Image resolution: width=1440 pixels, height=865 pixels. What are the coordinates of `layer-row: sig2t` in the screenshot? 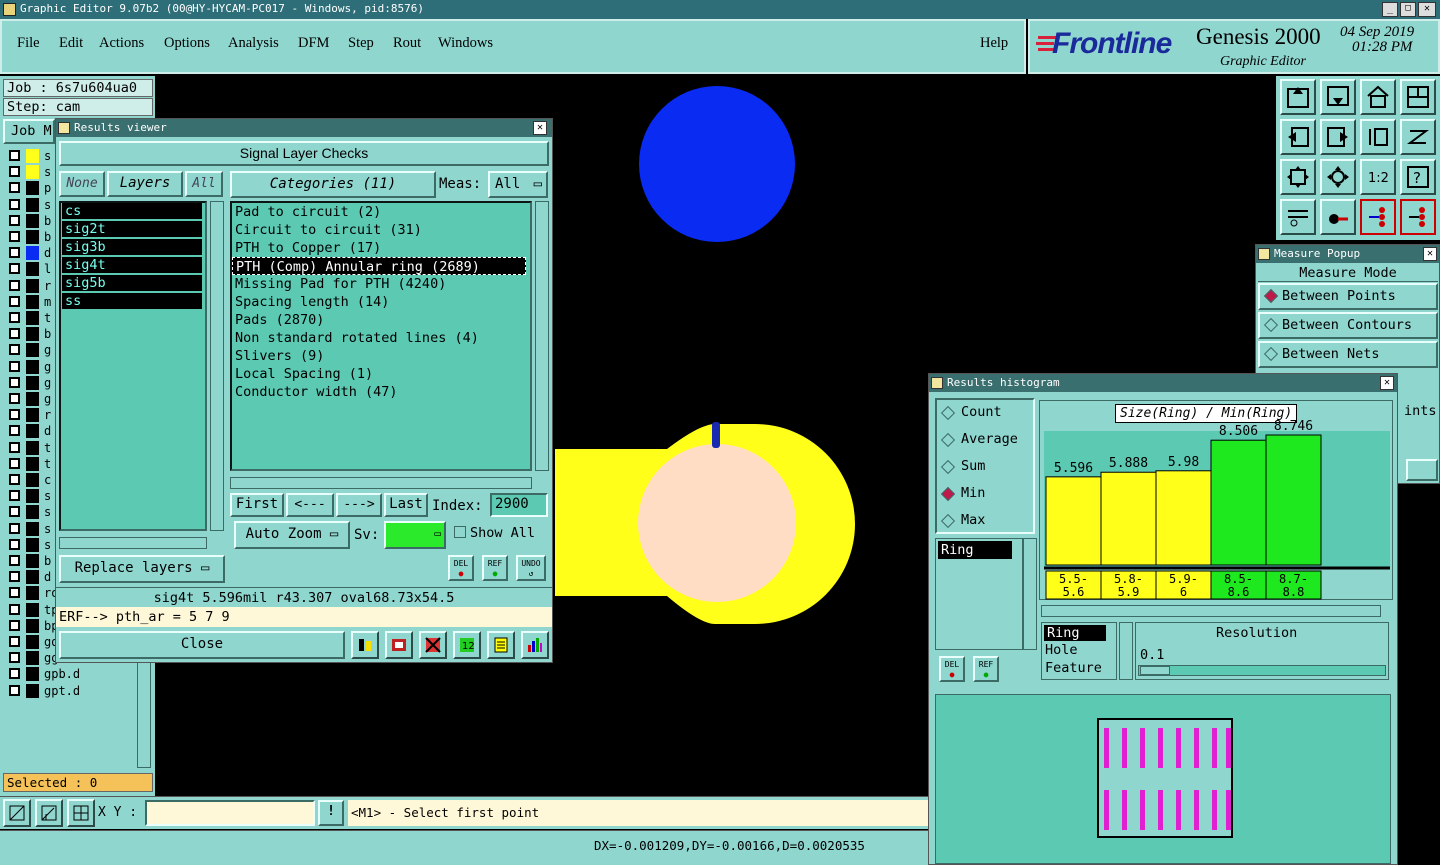 It's located at (132, 229).